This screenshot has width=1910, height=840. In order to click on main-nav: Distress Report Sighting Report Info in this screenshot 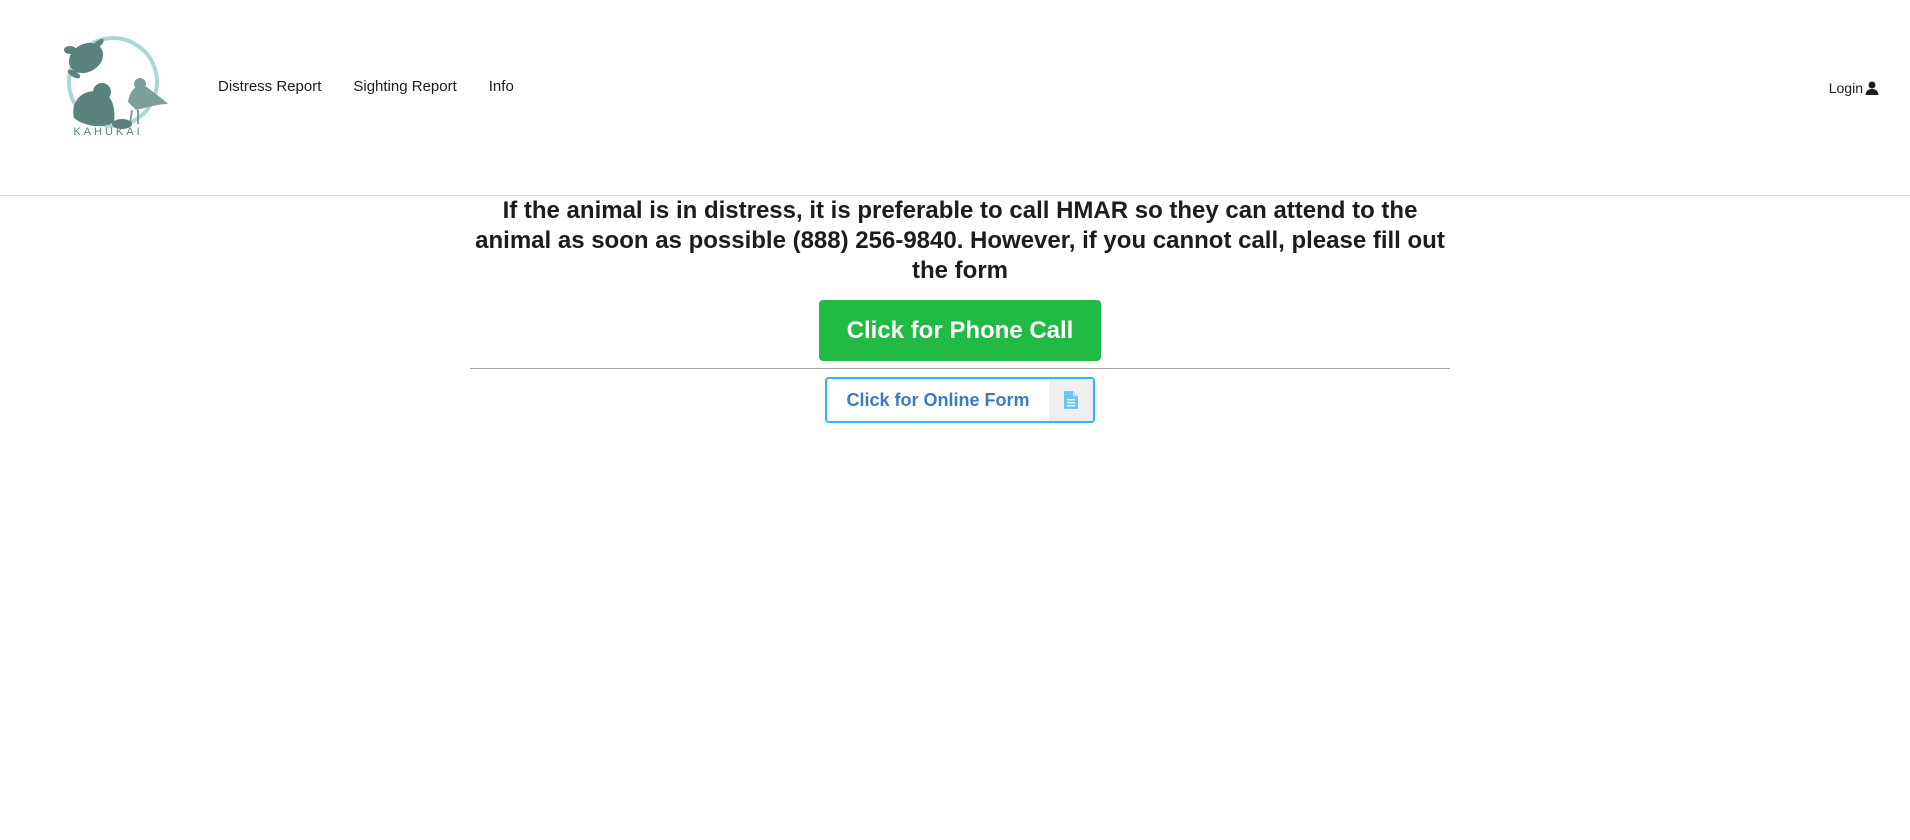, I will do `click(366, 86)`.